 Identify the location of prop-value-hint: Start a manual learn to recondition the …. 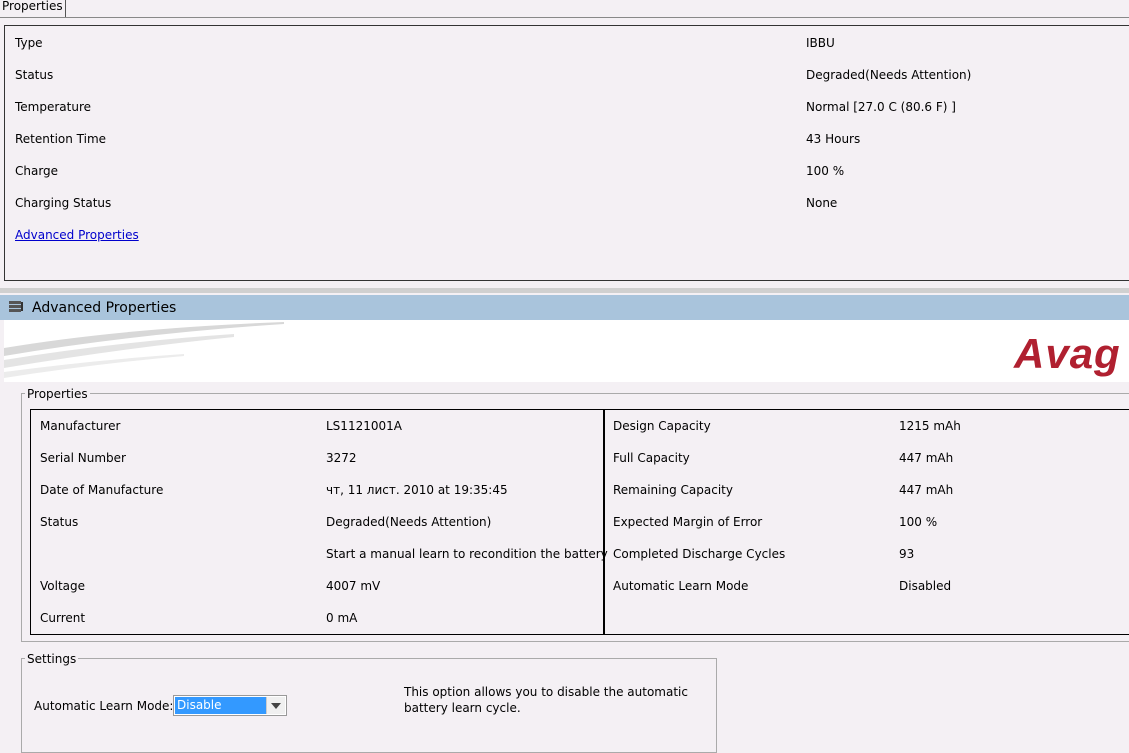
(467, 554).